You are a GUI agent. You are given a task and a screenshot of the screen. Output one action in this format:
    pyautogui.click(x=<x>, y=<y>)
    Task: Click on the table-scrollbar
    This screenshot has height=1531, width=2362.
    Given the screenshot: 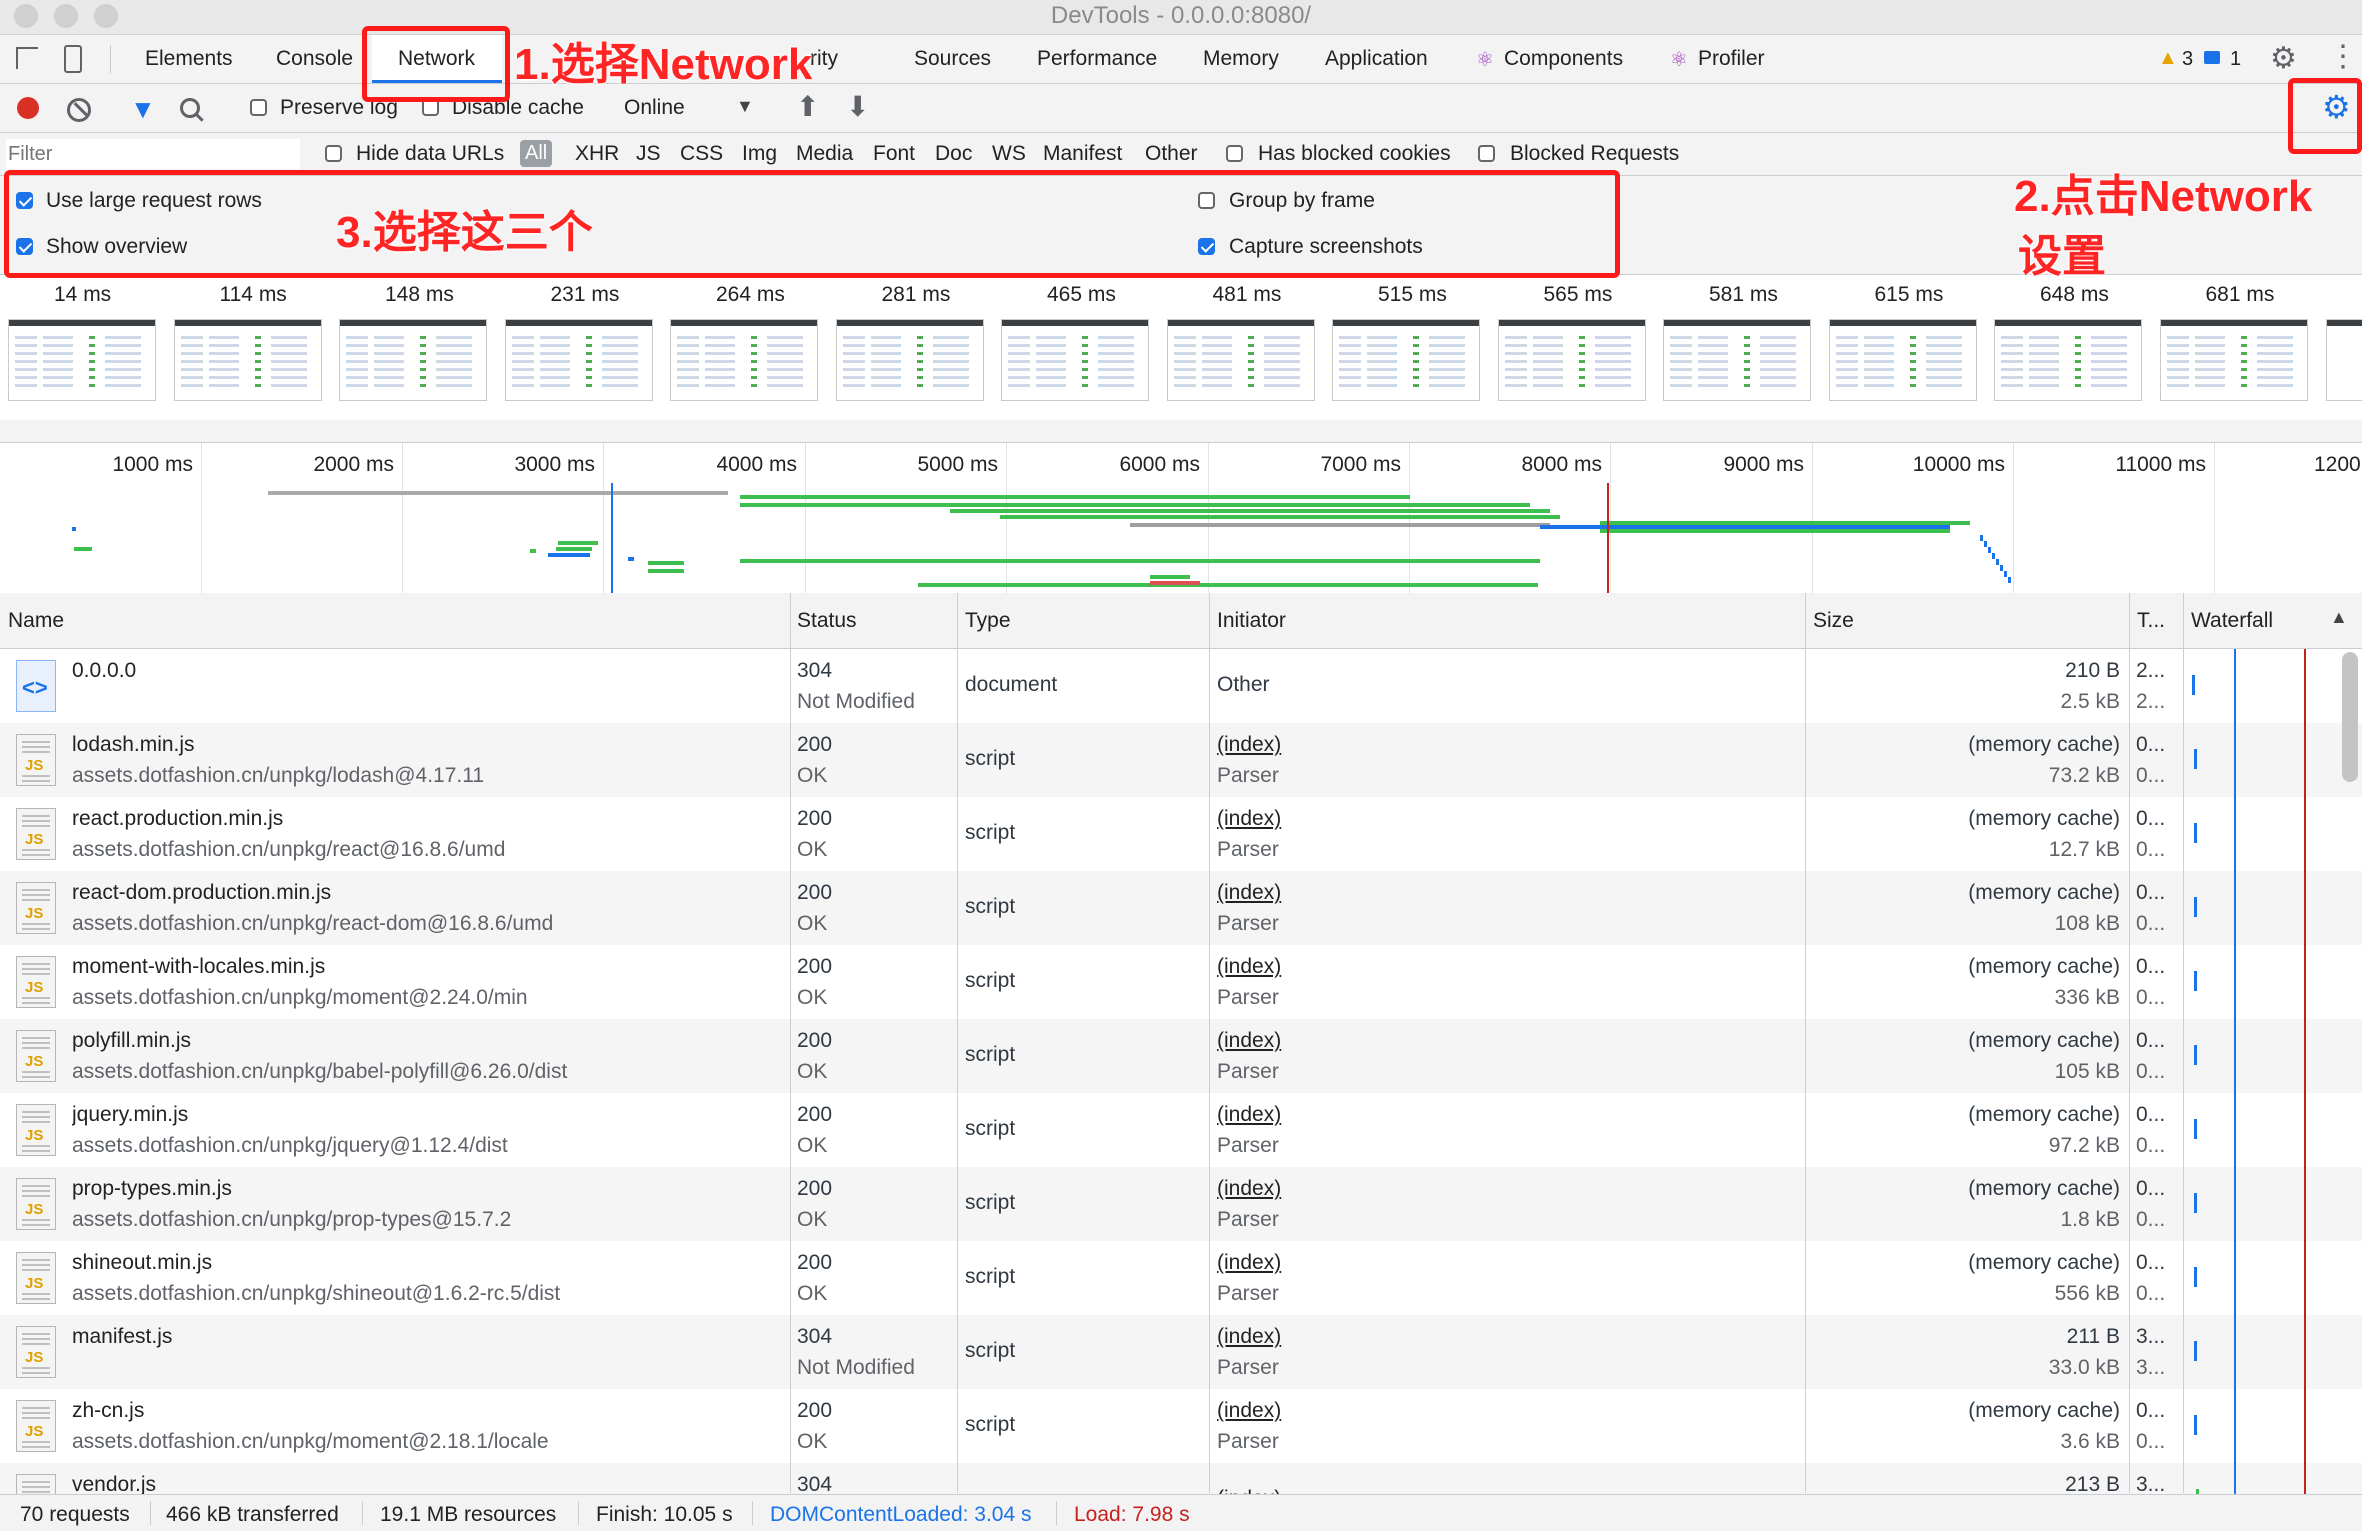 What is the action you would take?
    pyautogui.click(x=2350, y=717)
    